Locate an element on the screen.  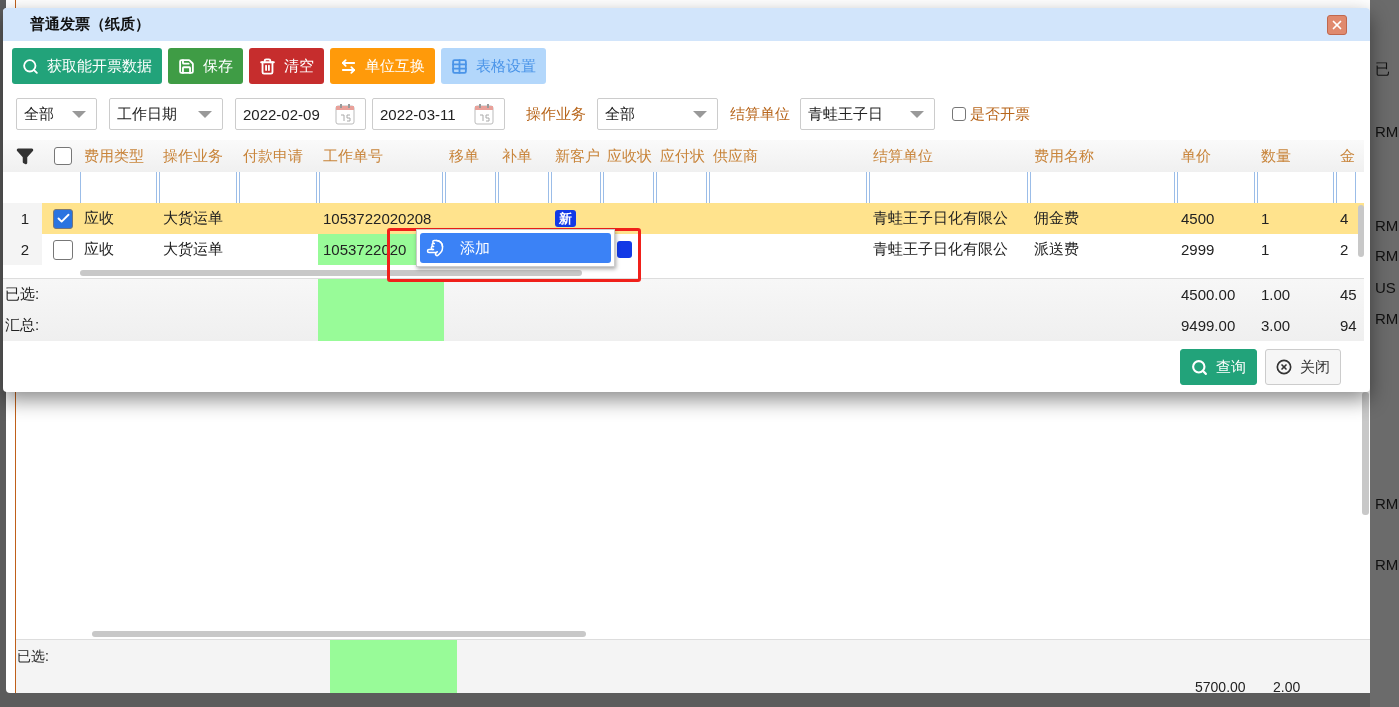
check-icon is located at coordinates (63, 218).